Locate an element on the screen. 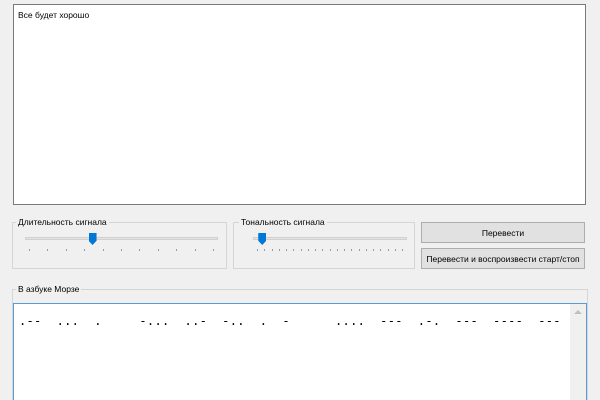 The height and width of the screenshot is (400, 600). duration-slider-thumb is located at coordinates (92, 239).